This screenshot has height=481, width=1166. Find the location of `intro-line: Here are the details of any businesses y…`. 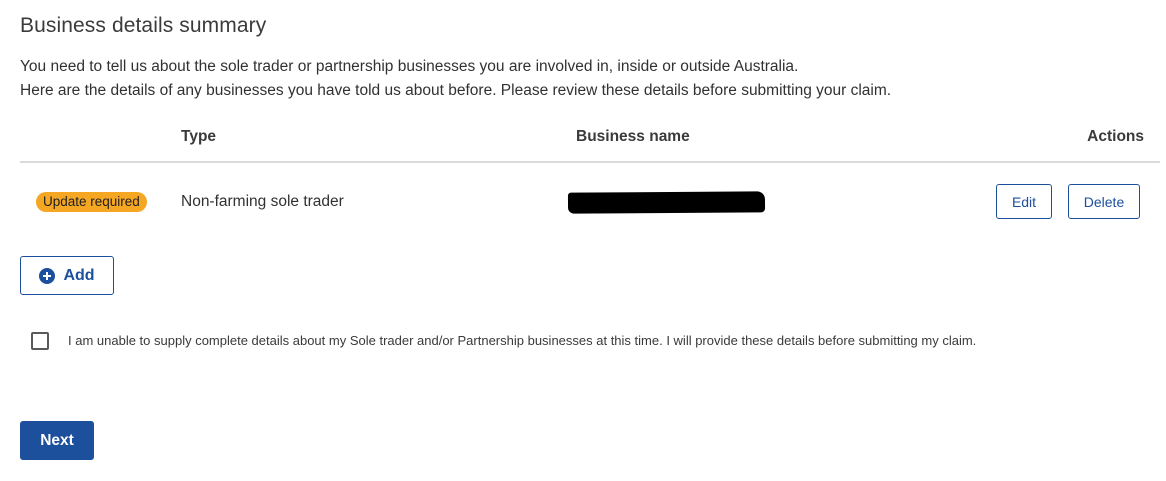

intro-line: Here are the details of any businesses y… is located at coordinates (456, 90).